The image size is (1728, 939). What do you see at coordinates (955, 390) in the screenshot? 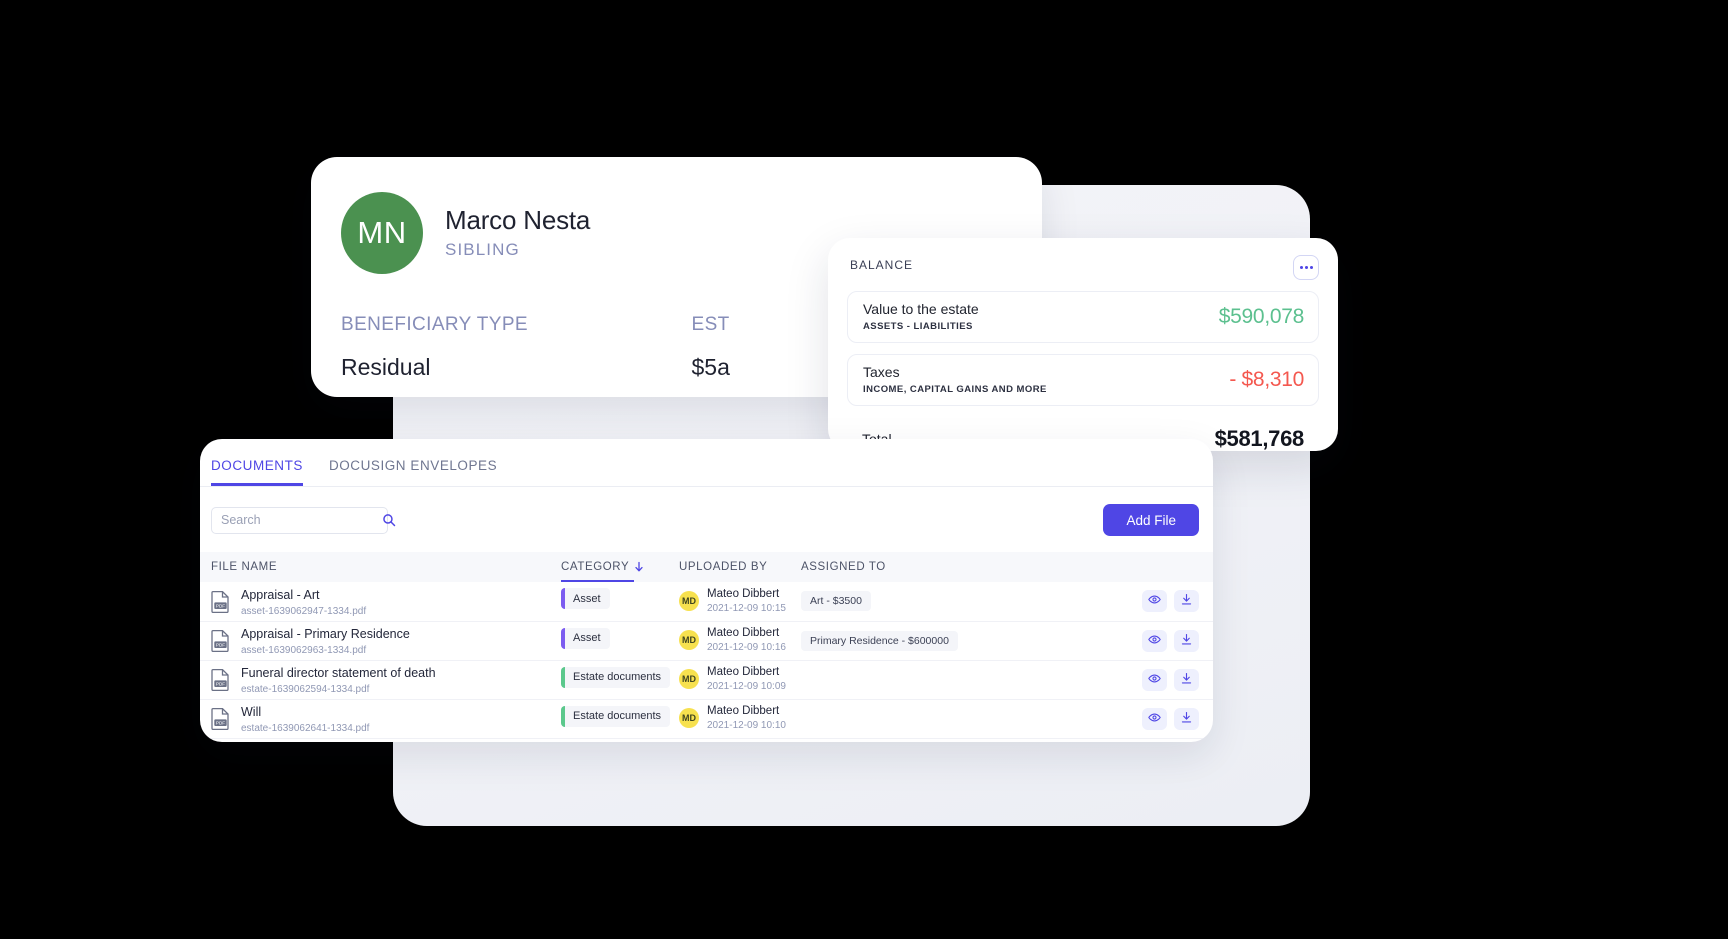
I see `balance-row-sub: INCOME, CAPITAL GAINS AND MORE` at bounding box center [955, 390].